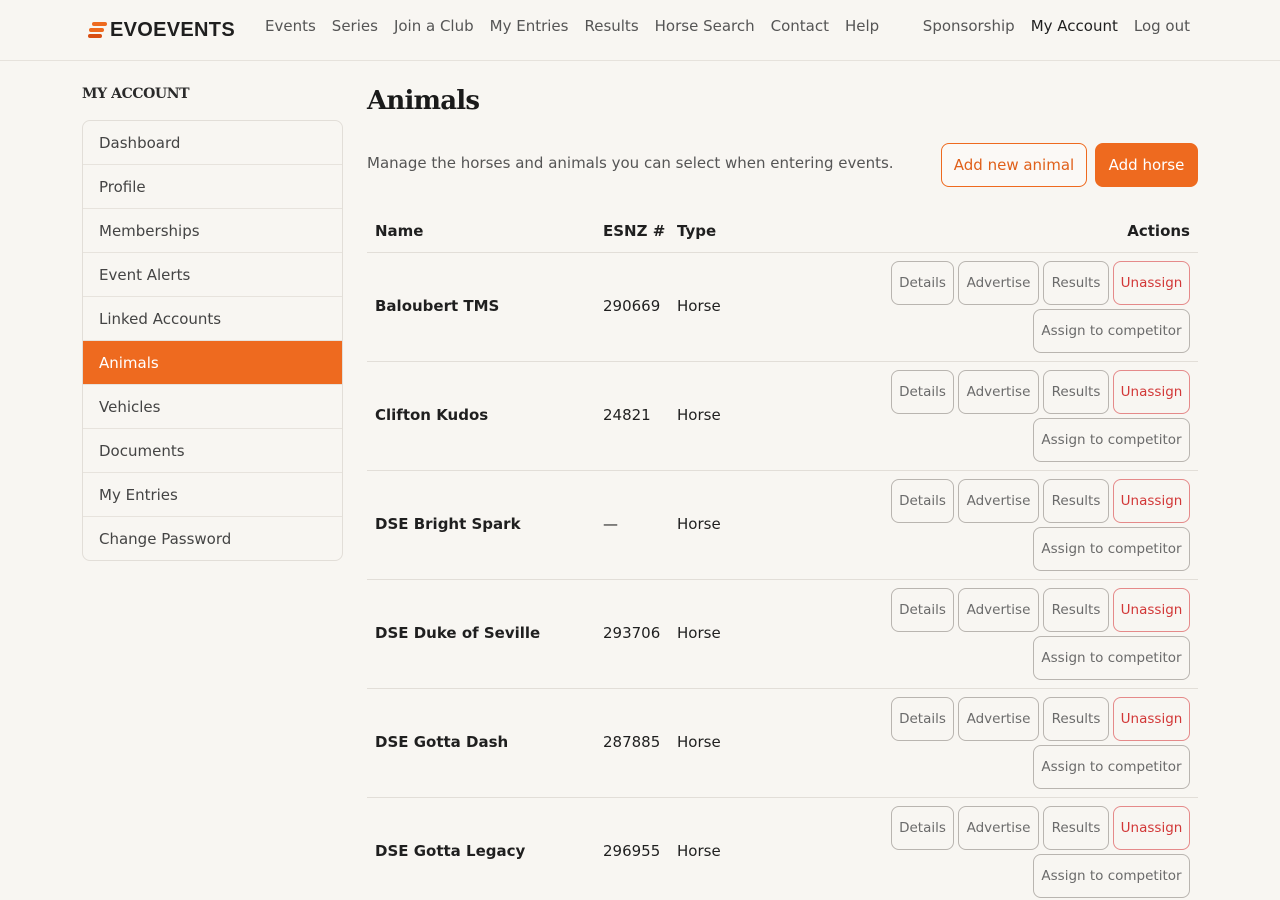 The height and width of the screenshot is (900, 1280). Describe the element at coordinates (1014, 165) in the screenshot. I see `add-new-animal-button: Add new animal` at that location.